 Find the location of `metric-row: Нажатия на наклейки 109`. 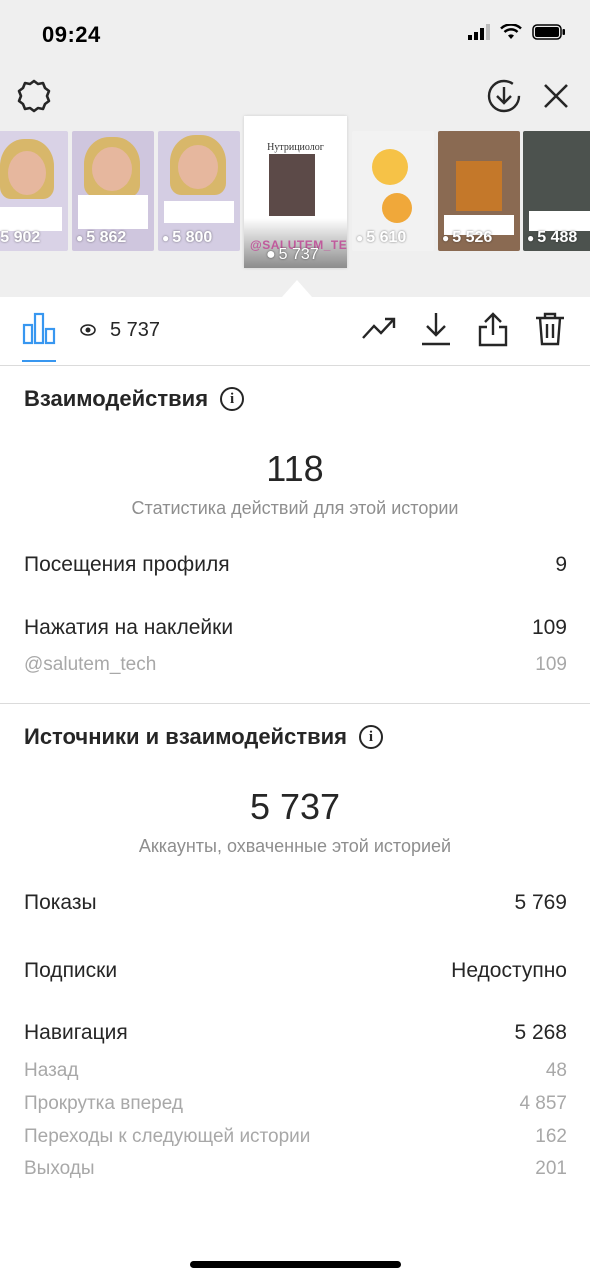

metric-row: Нажатия на наклейки 109 is located at coordinates (295, 628).